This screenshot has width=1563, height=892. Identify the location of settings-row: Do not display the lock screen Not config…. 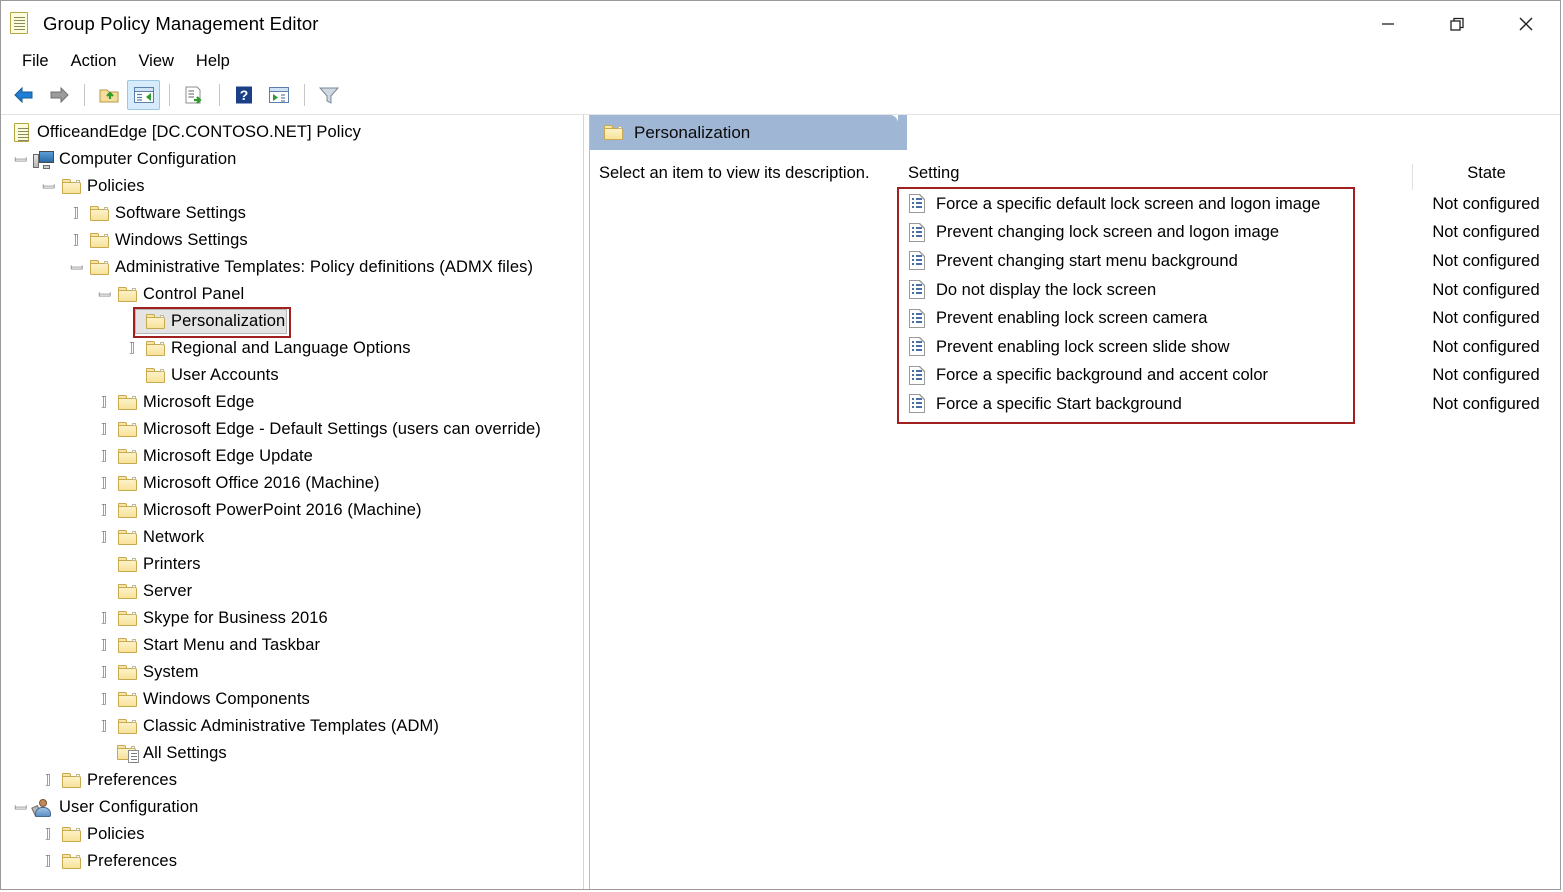
(1229, 290).